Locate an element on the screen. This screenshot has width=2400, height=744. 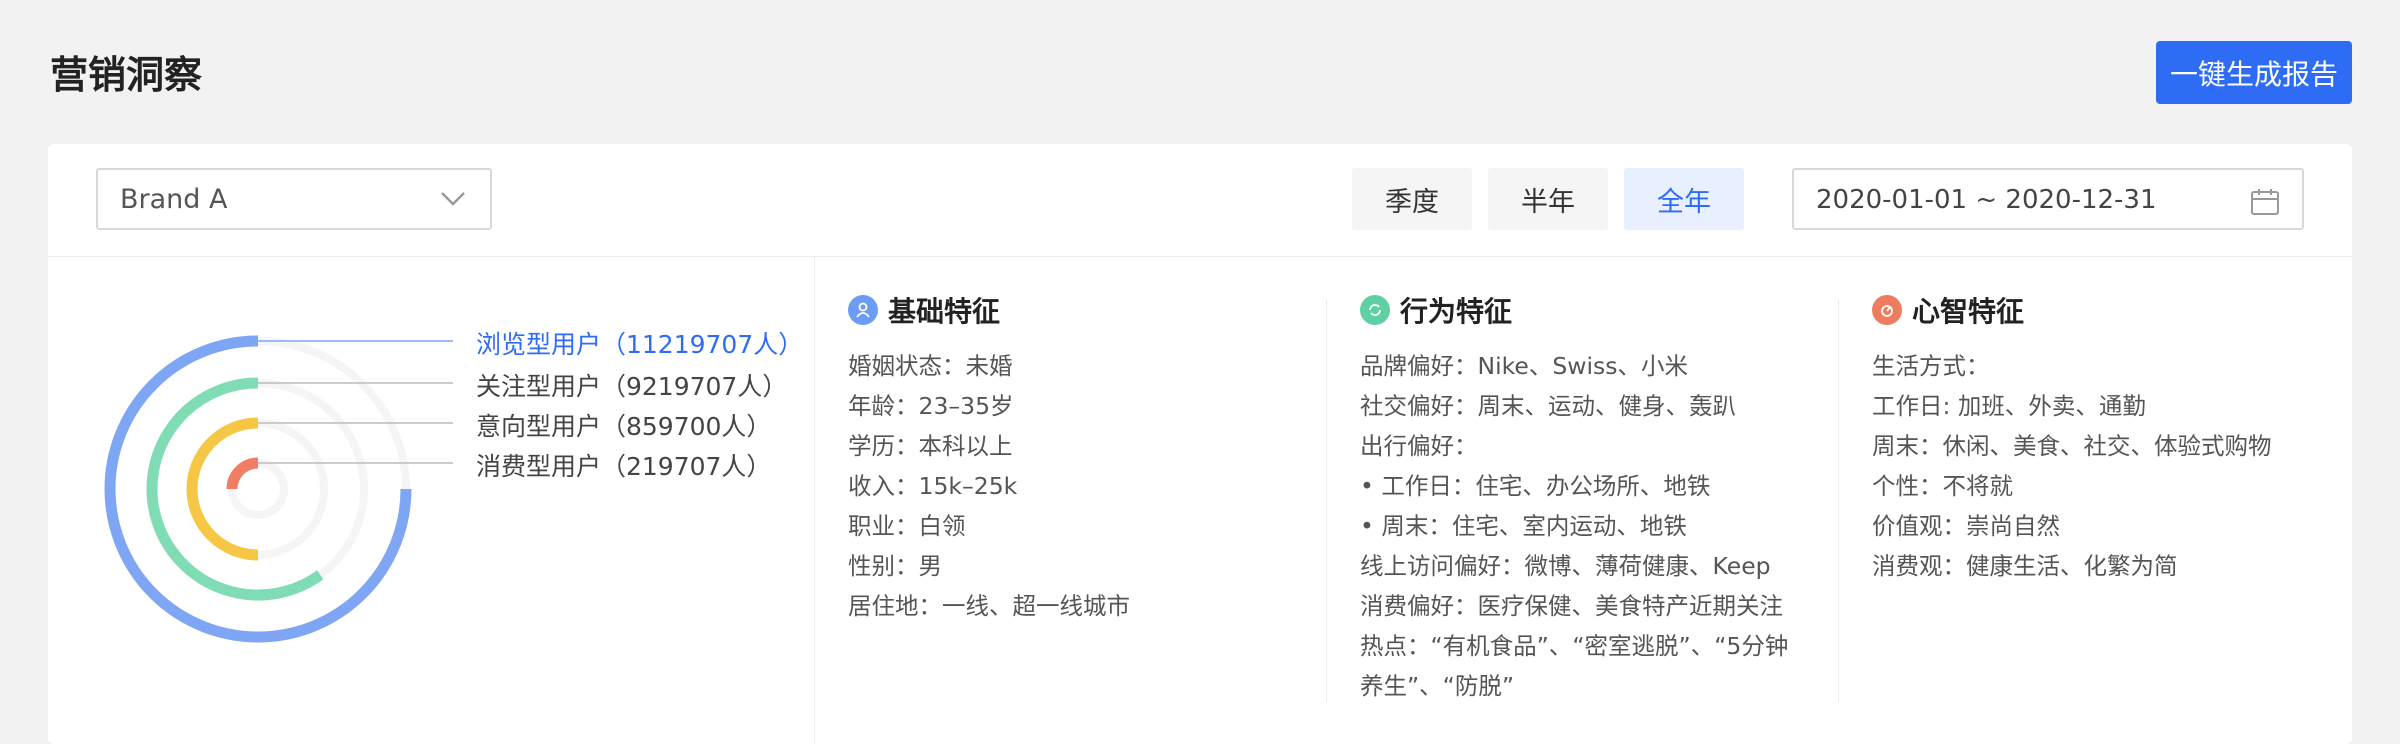
period-tab-half-year: 半年 is located at coordinates (1548, 199).